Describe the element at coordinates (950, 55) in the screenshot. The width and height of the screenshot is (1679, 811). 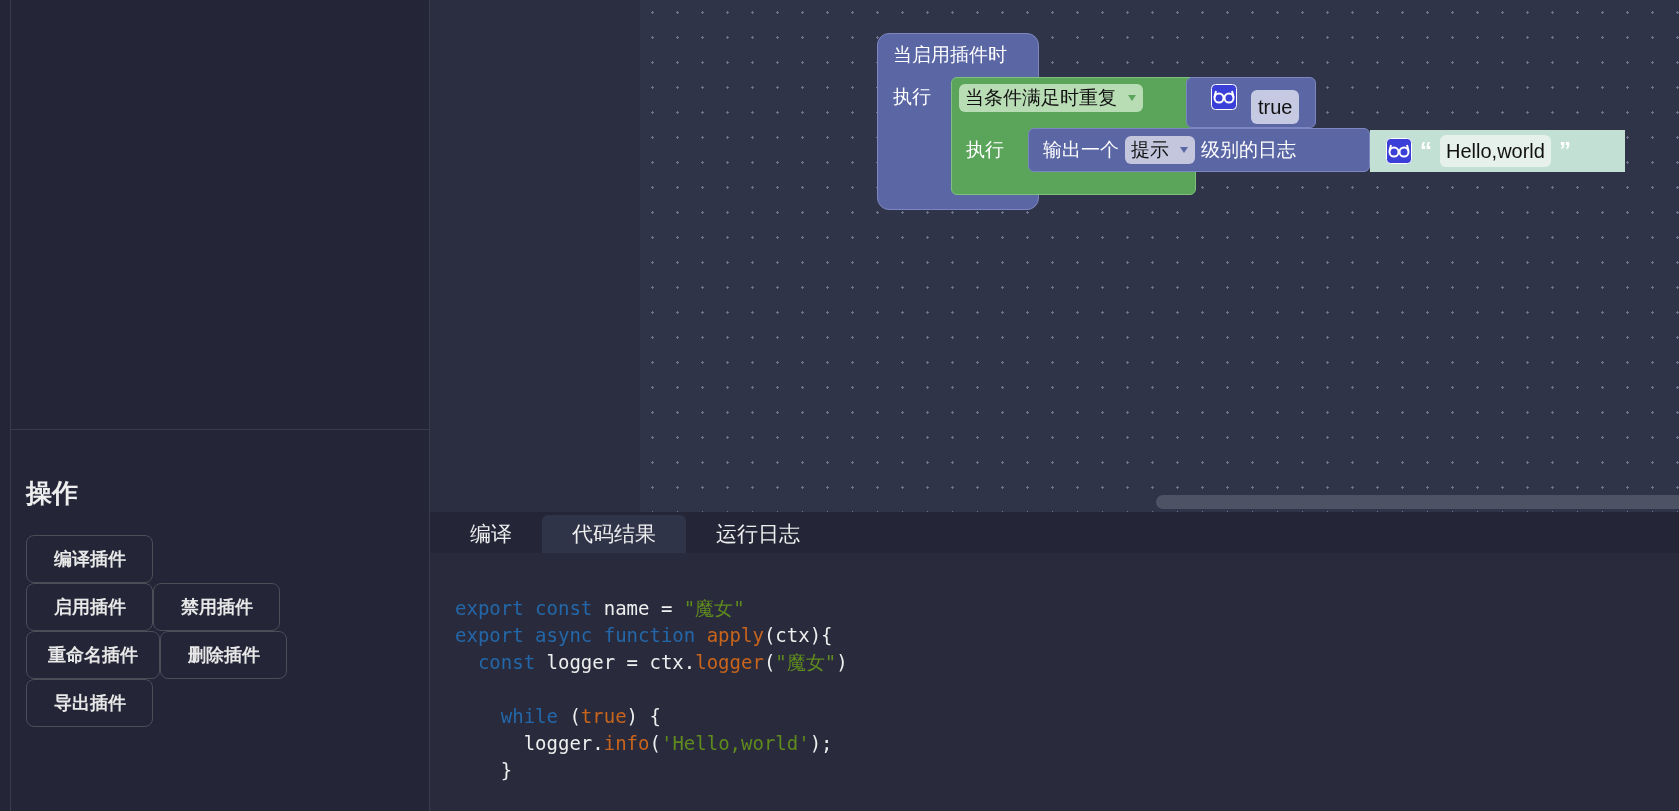
I see `block-title: 当启用插件时` at that location.